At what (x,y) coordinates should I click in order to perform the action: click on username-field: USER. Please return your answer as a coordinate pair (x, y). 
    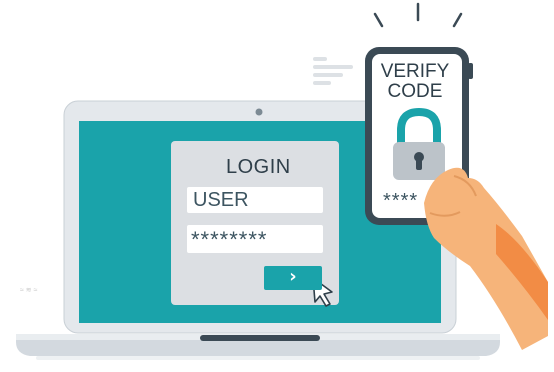
    Looking at the image, I should click on (255, 200).